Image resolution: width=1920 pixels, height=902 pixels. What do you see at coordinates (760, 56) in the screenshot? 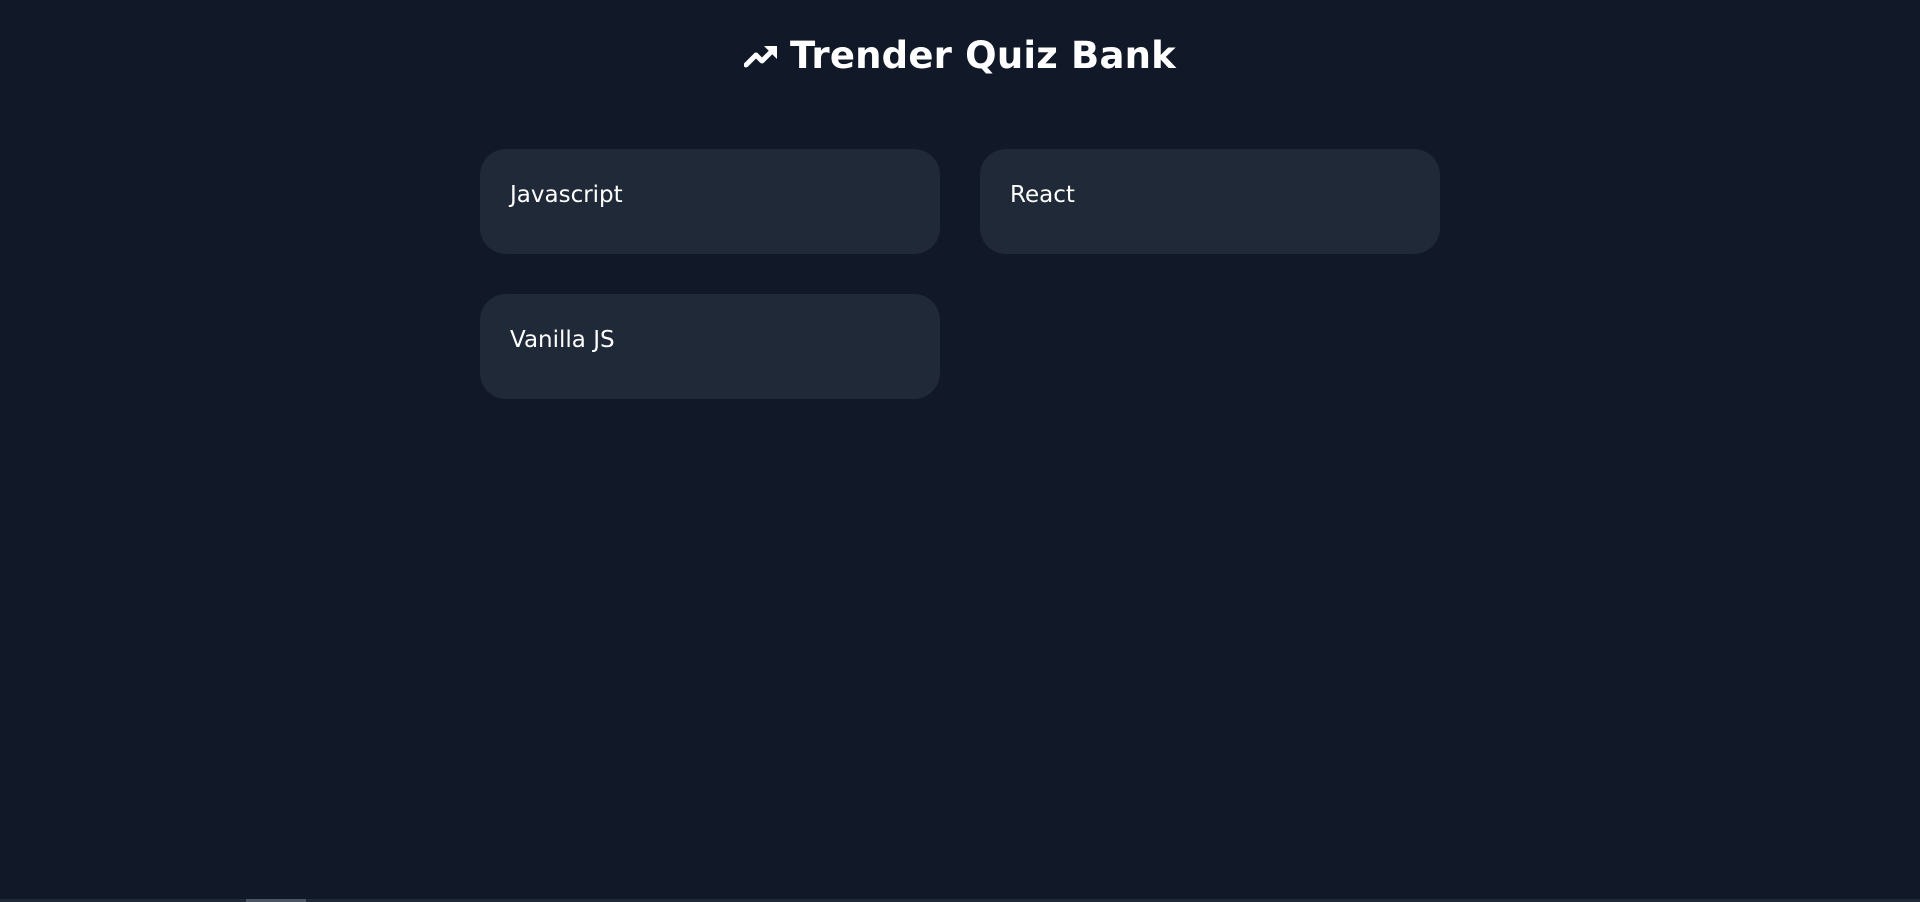
I see `trending-up-icon` at bounding box center [760, 56].